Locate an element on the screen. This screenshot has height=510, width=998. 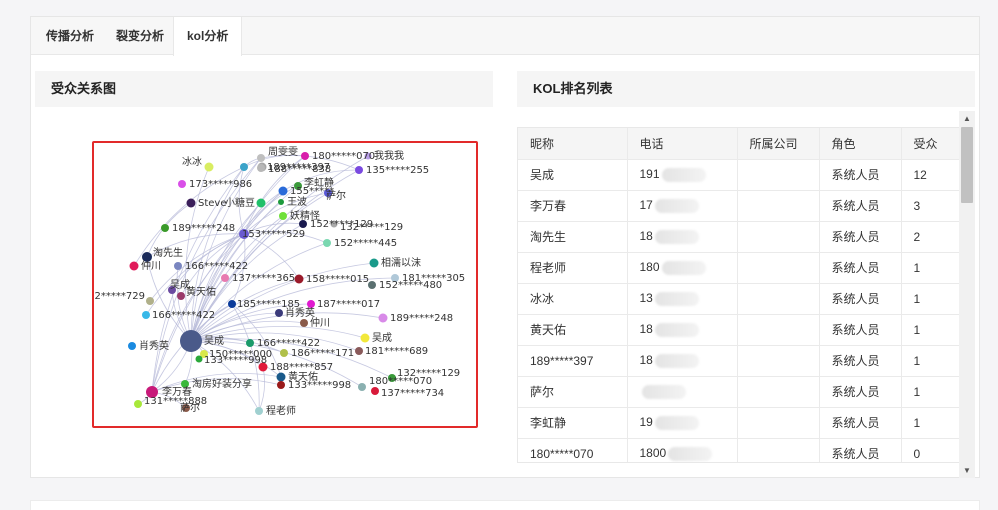
graph-node-label: 158*****015 is located at coordinates (337, 279).